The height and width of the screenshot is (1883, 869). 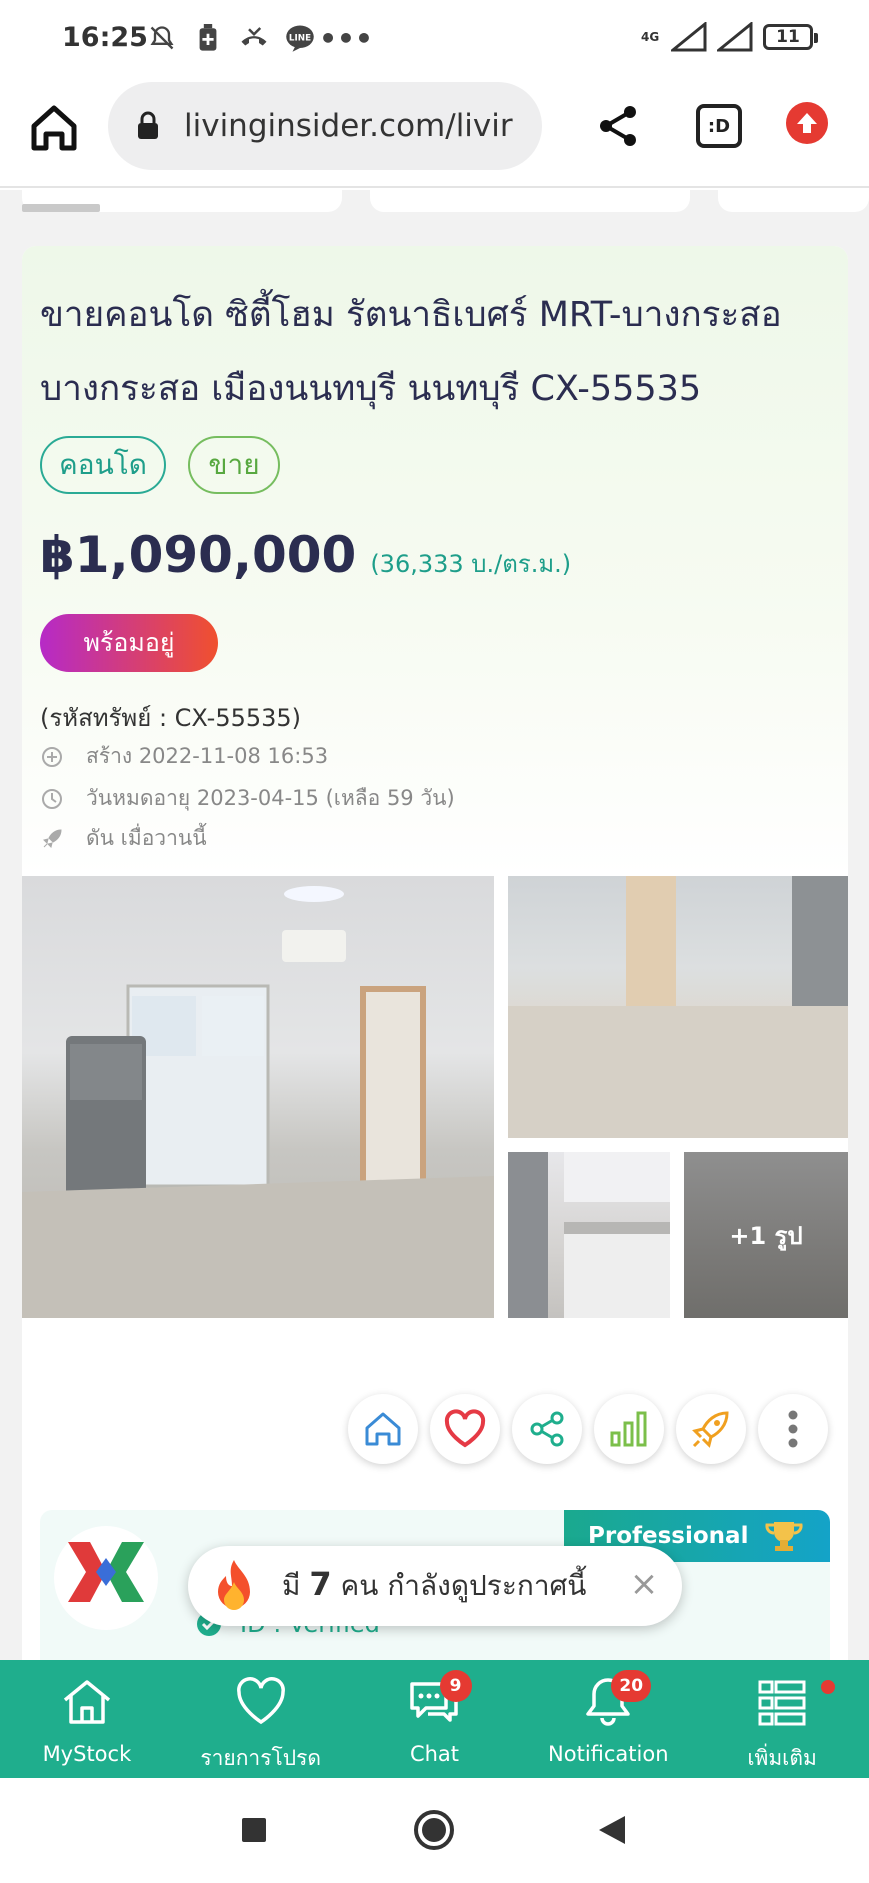 I want to click on arrow-up-icon, so click(x=807, y=123).